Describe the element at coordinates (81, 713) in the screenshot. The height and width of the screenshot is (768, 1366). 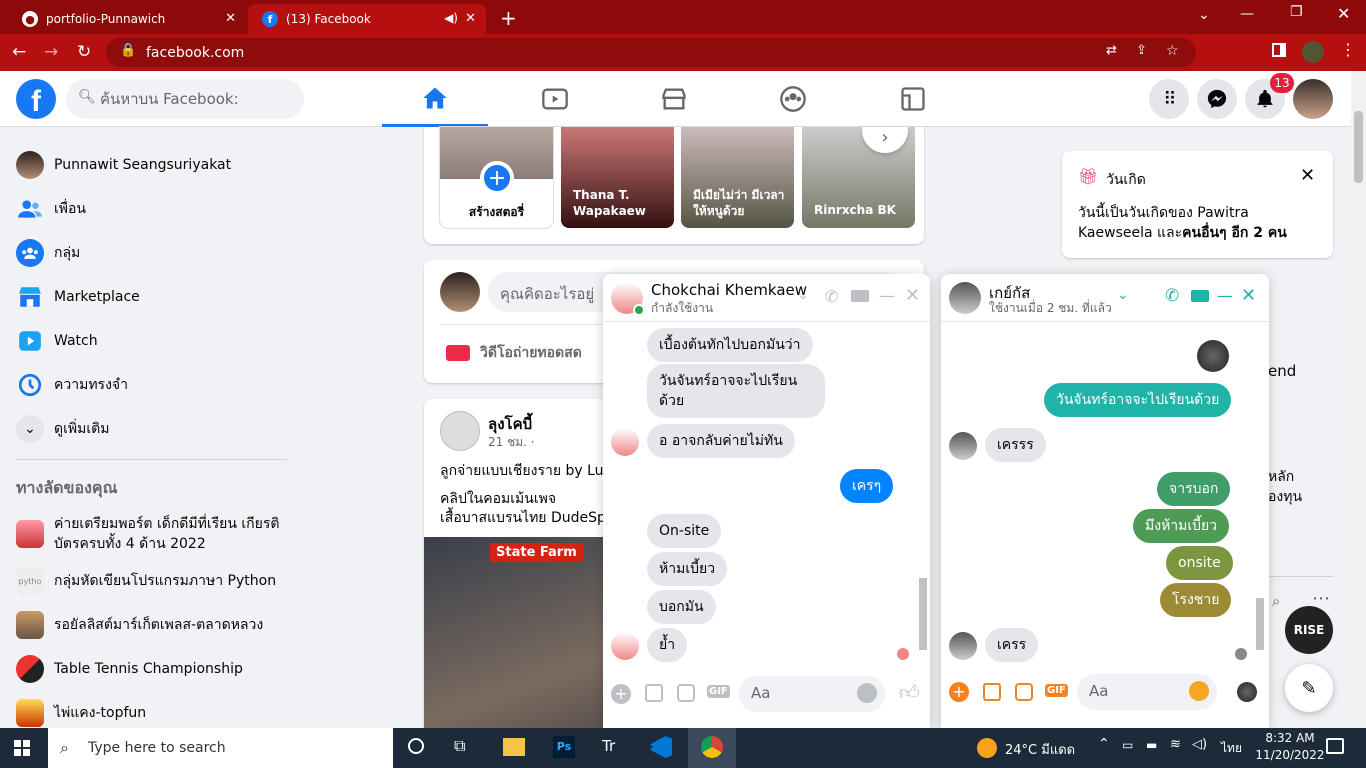
I see `shortcut-item: ไพ่แคง-topfun` at that location.